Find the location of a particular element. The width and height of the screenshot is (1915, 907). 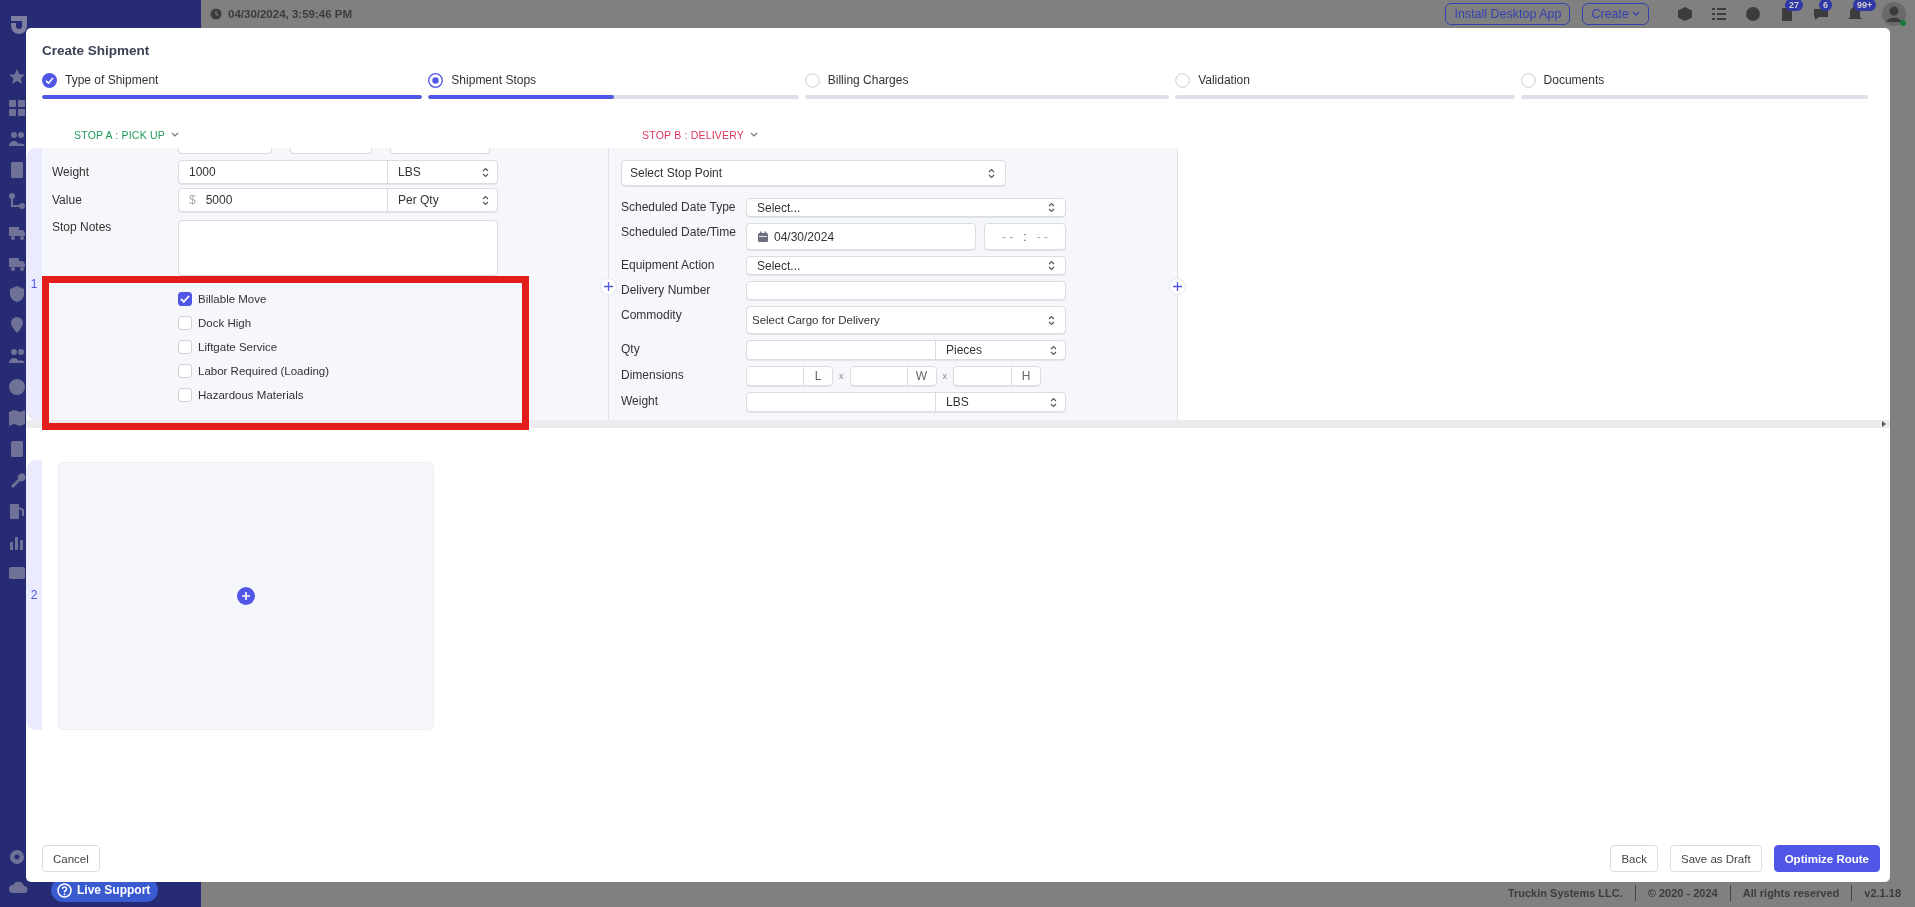

notification-badge: 99+ is located at coordinates (1865, 5).